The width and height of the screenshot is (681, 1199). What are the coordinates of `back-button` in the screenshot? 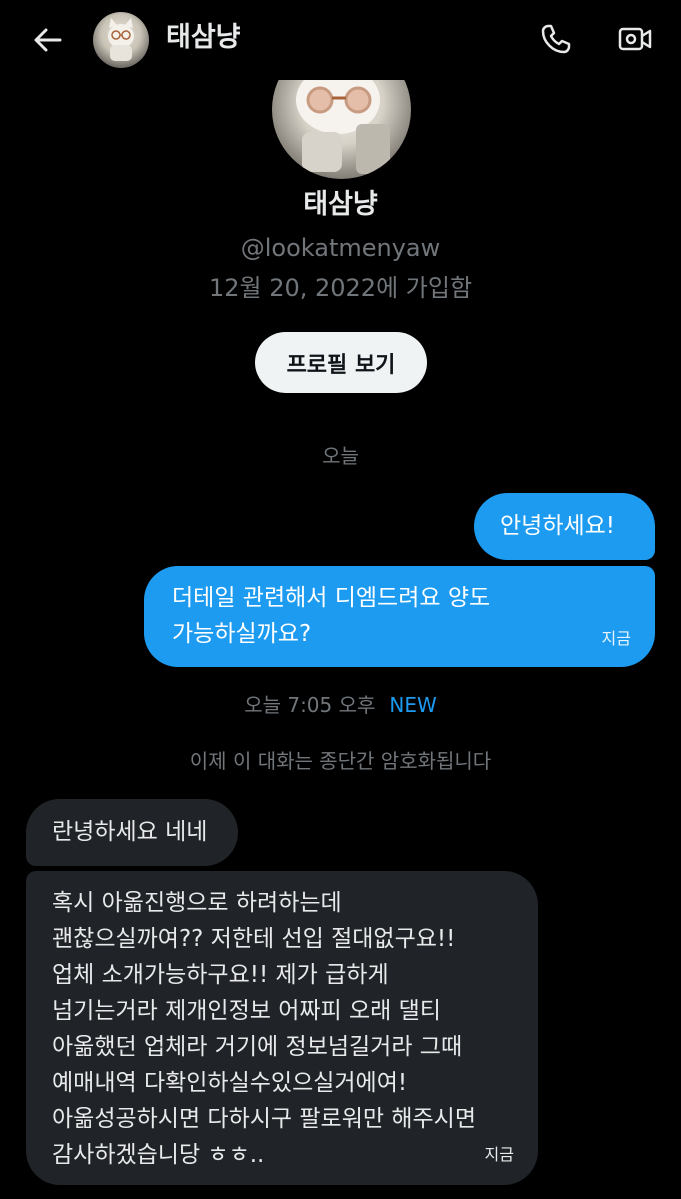 It's located at (48, 40).